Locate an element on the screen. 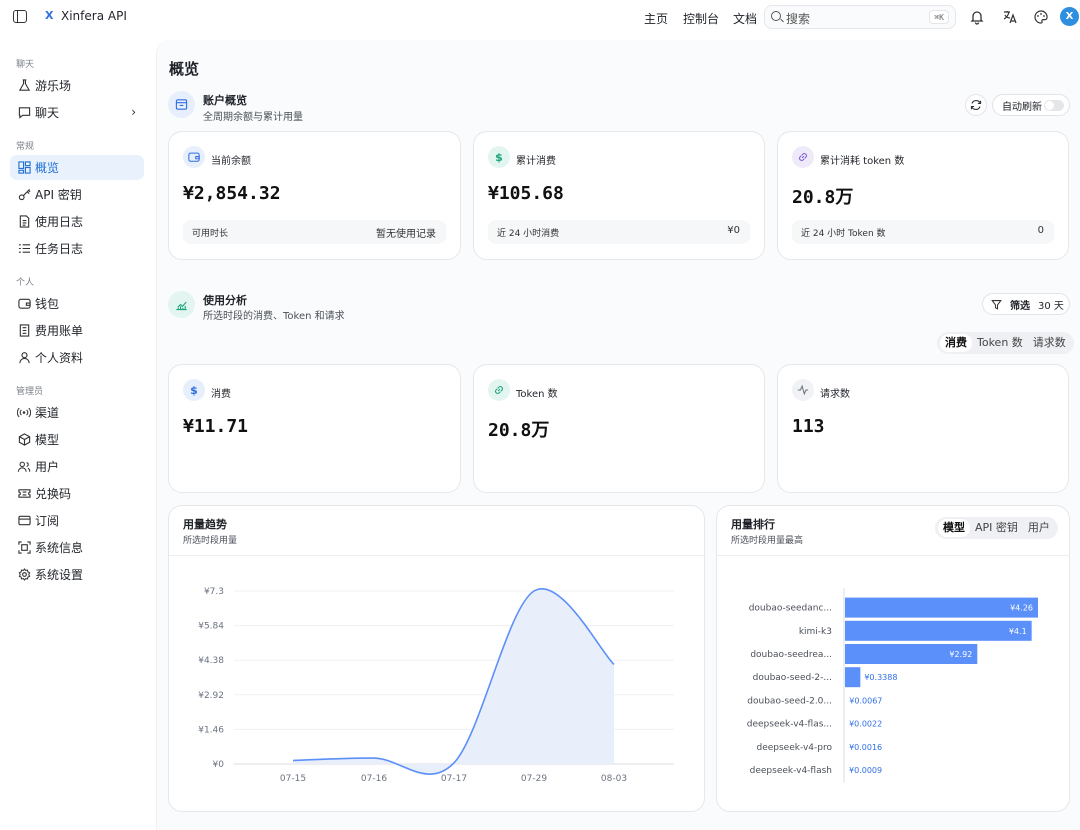 Image resolution: width=1080 pixels, height=830 pixels. total-tokens-card: 累计消耗 token 数 20.8万 近 24 小时 Token 数 0 is located at coordinates (923, 195).